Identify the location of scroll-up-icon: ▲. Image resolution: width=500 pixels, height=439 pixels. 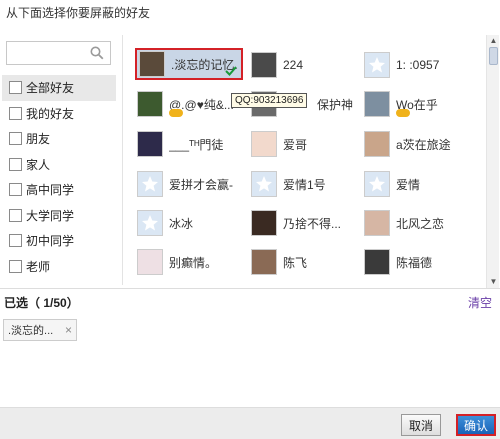
(493, 41).